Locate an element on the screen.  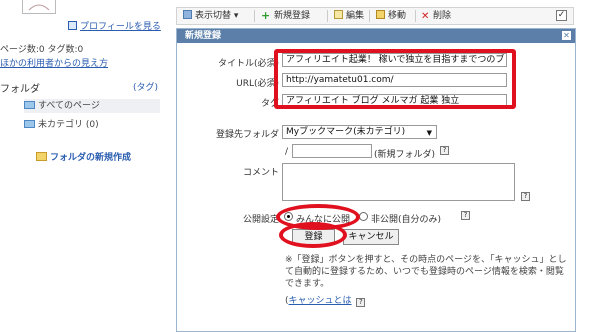
cache-help-link: キャッシュとは is located at coordinates (320, 301).